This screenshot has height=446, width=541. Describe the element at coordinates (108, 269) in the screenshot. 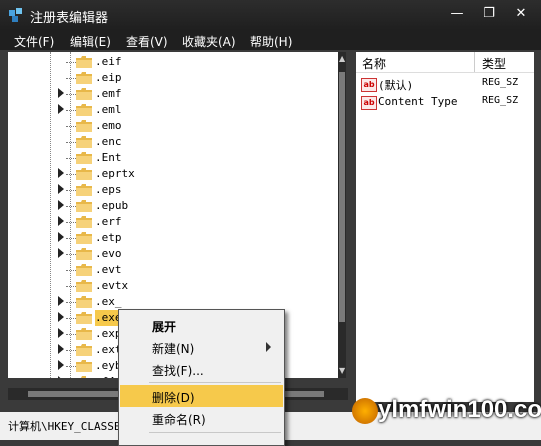

I see `tree-item-label: .evt` at that location.